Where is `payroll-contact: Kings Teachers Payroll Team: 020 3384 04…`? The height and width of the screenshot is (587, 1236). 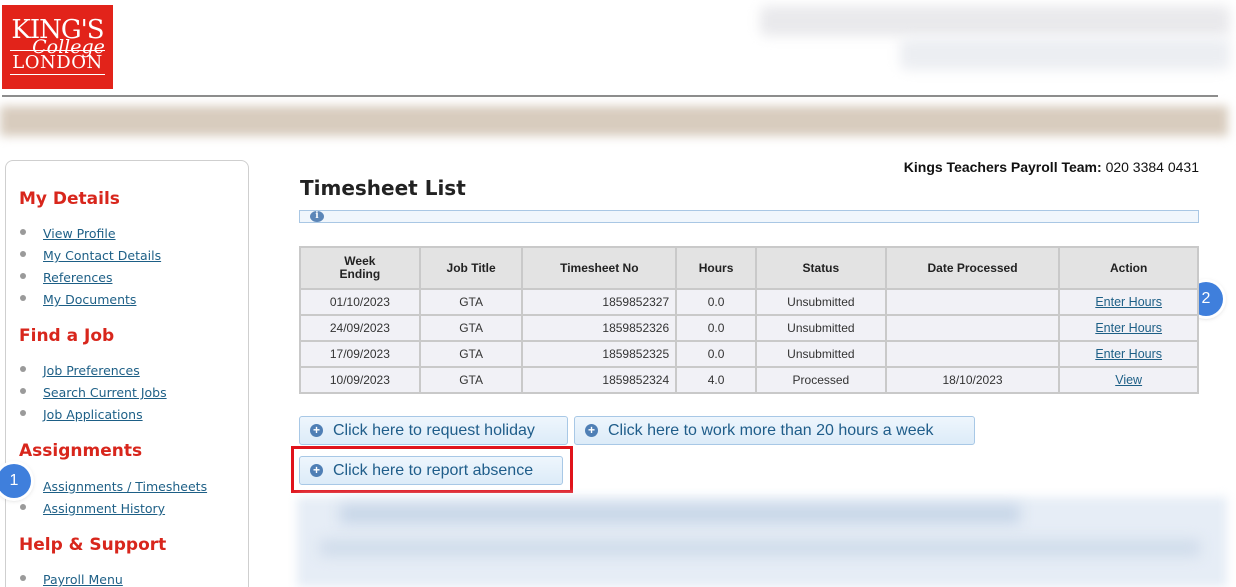
payroll-contact: Kings Teachers Payroll Team: 020 3384 04… is located at coordinates (1051, 167).